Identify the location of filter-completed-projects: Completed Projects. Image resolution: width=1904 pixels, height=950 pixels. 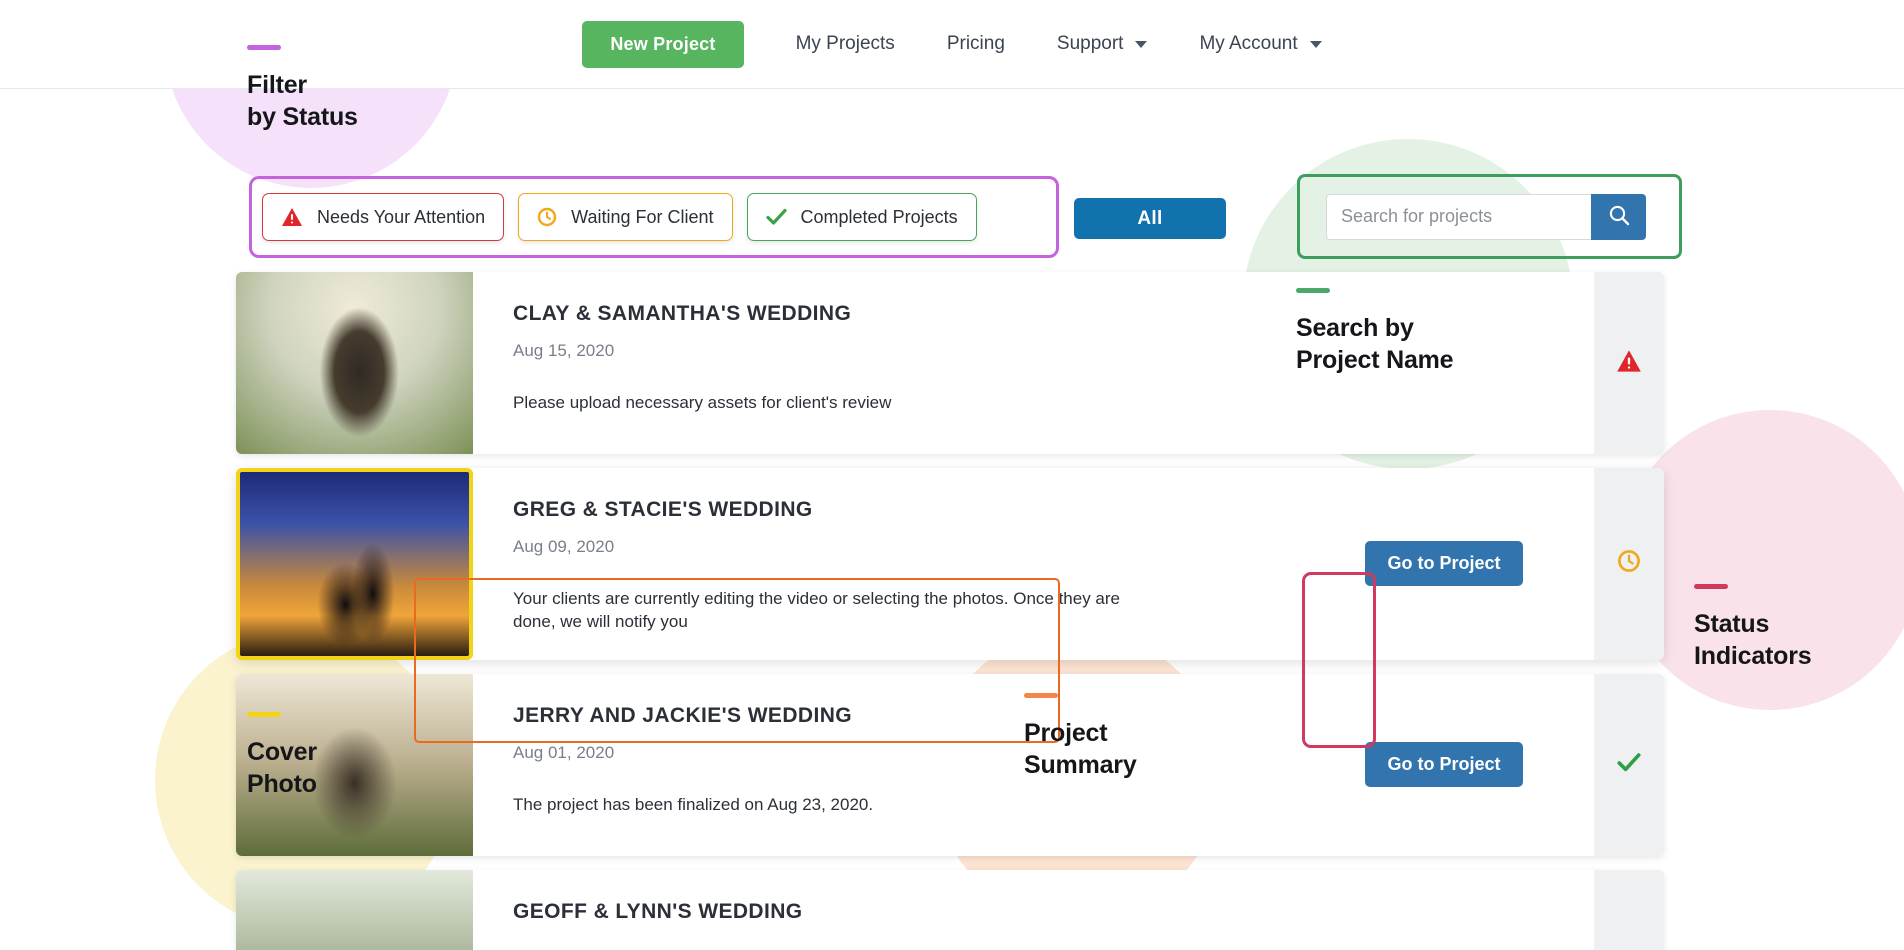
(861, 217).